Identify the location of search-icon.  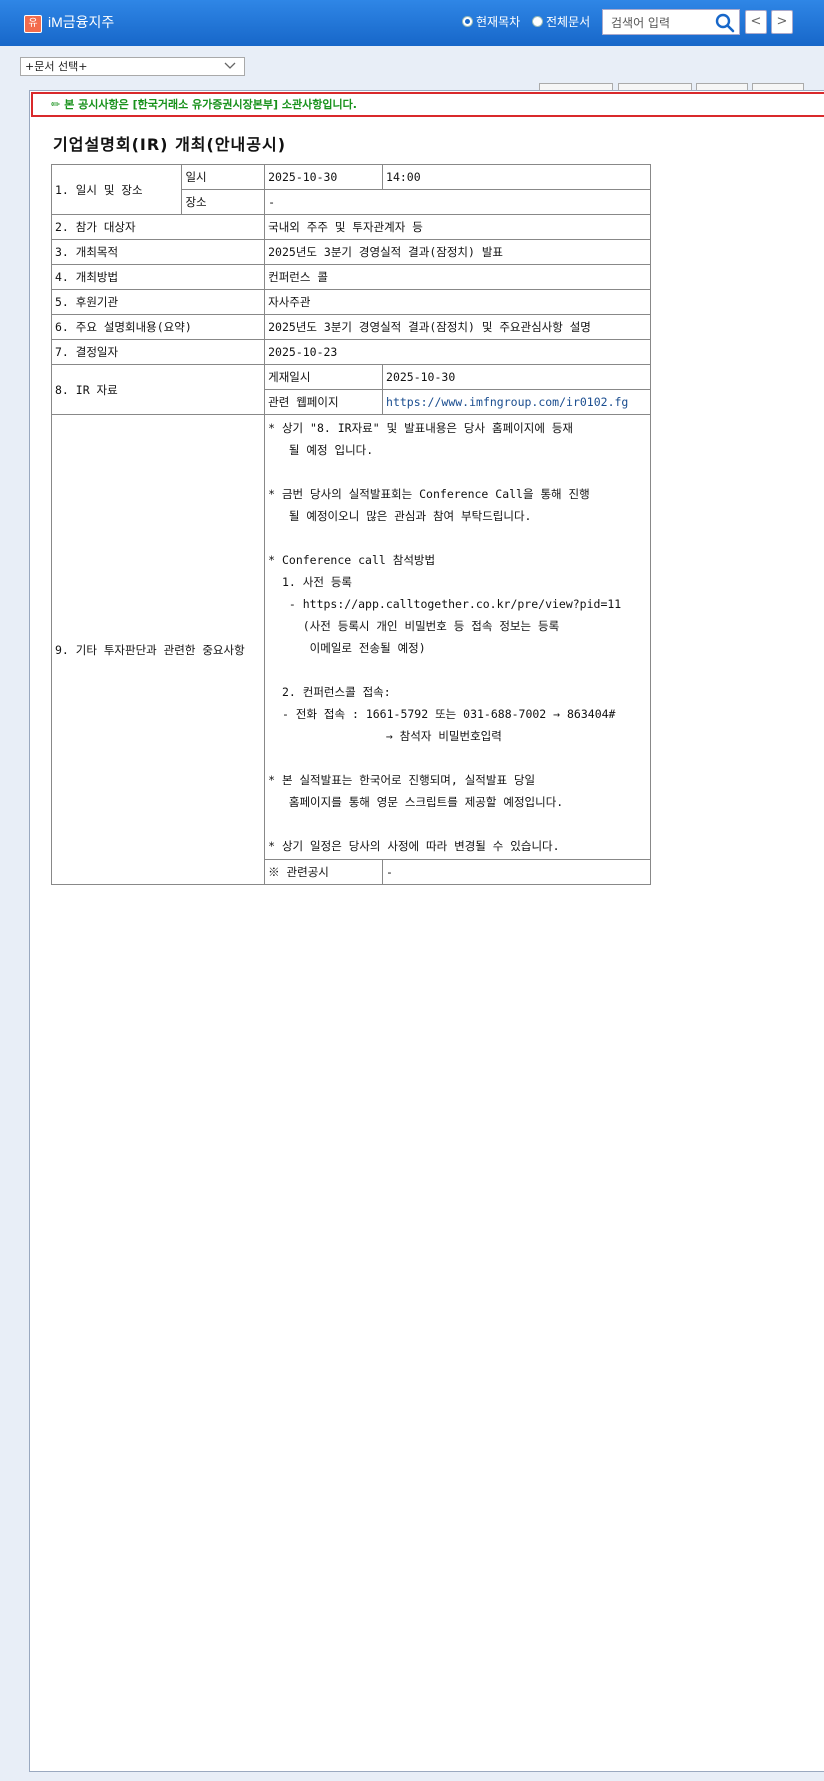
(725, 23).